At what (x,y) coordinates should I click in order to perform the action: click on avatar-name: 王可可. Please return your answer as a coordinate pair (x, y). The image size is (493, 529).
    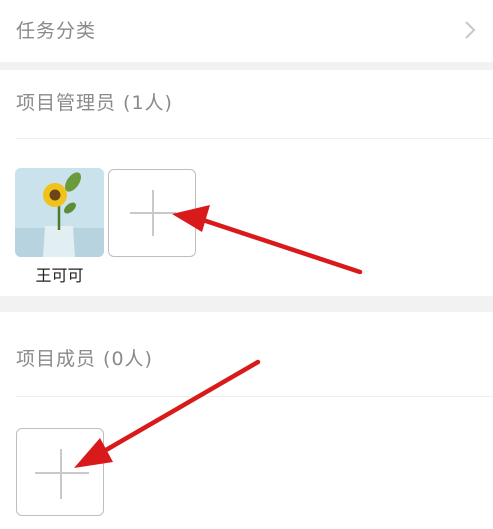
    Looking at the image, I should click on (59, 275).